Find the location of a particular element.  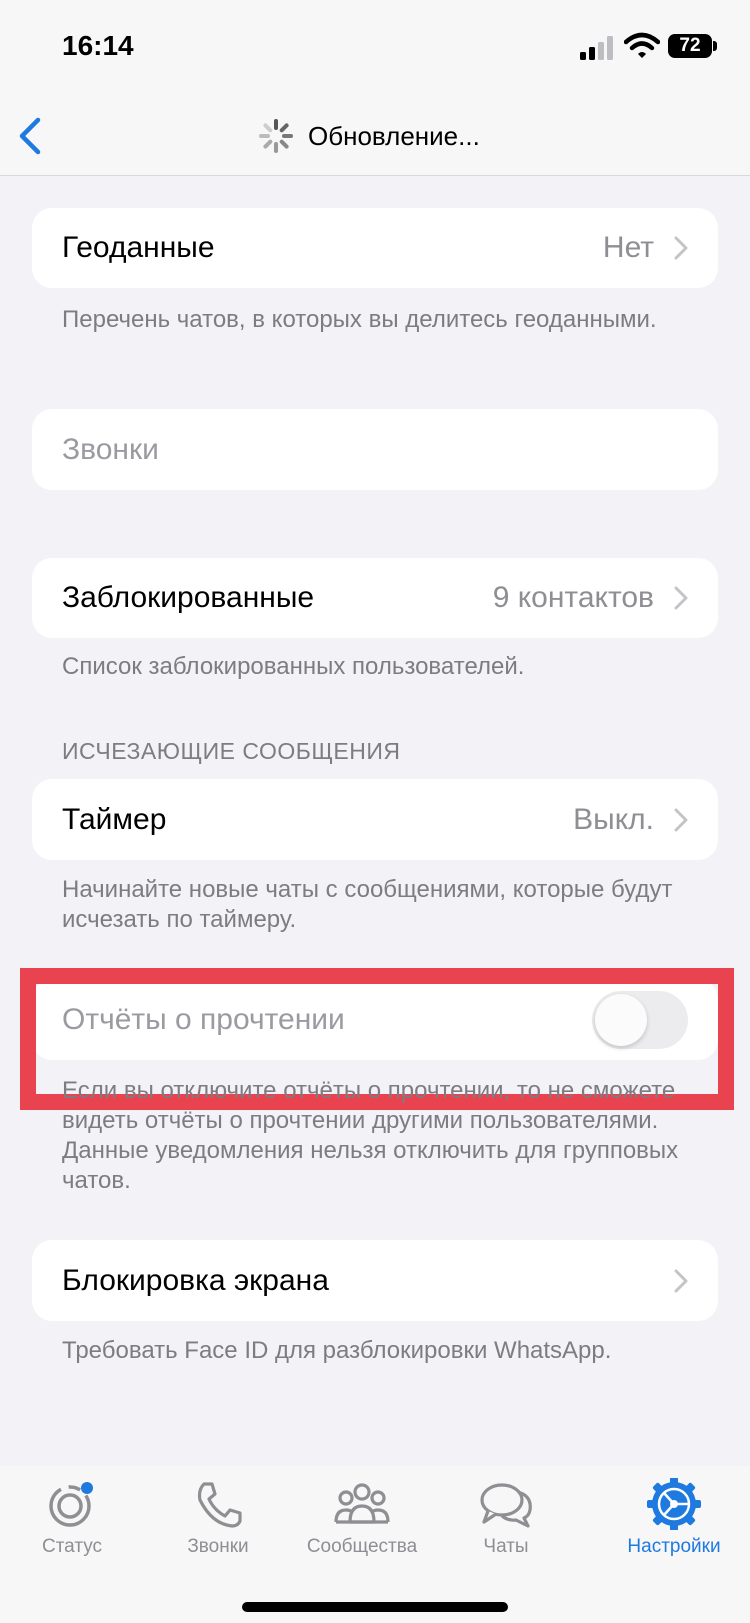

home-indicator is located at coordinates (375, 1607).